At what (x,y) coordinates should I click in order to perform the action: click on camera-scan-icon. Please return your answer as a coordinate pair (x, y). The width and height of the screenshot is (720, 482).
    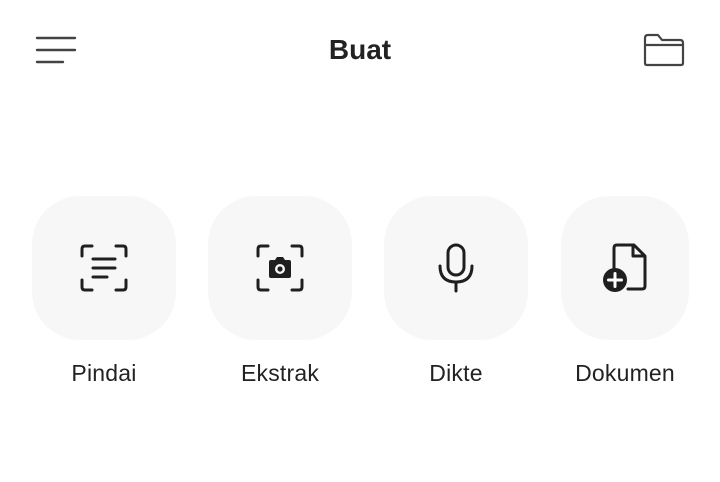
    Looking at the image, I should click on (280, 268).